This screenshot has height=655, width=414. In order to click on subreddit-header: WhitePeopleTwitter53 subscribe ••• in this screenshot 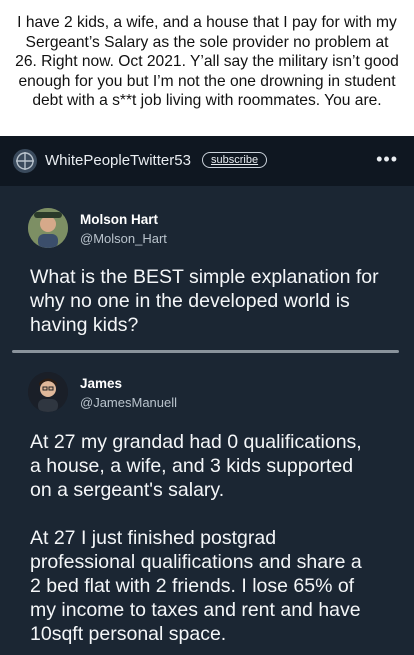, I will do `click(207, 161)`.